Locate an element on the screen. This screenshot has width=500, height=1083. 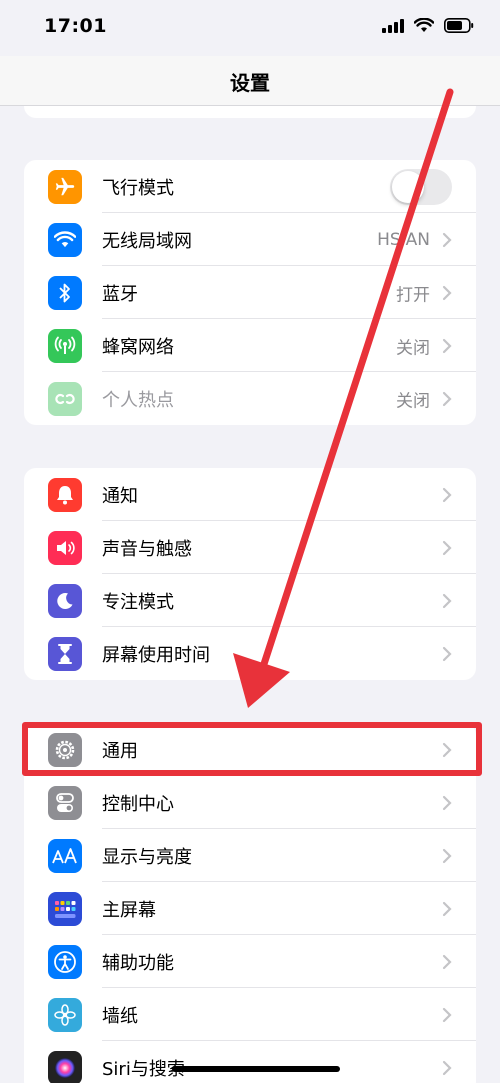
row-label: 蜂窝网络 is located at coordinates (138, 347).